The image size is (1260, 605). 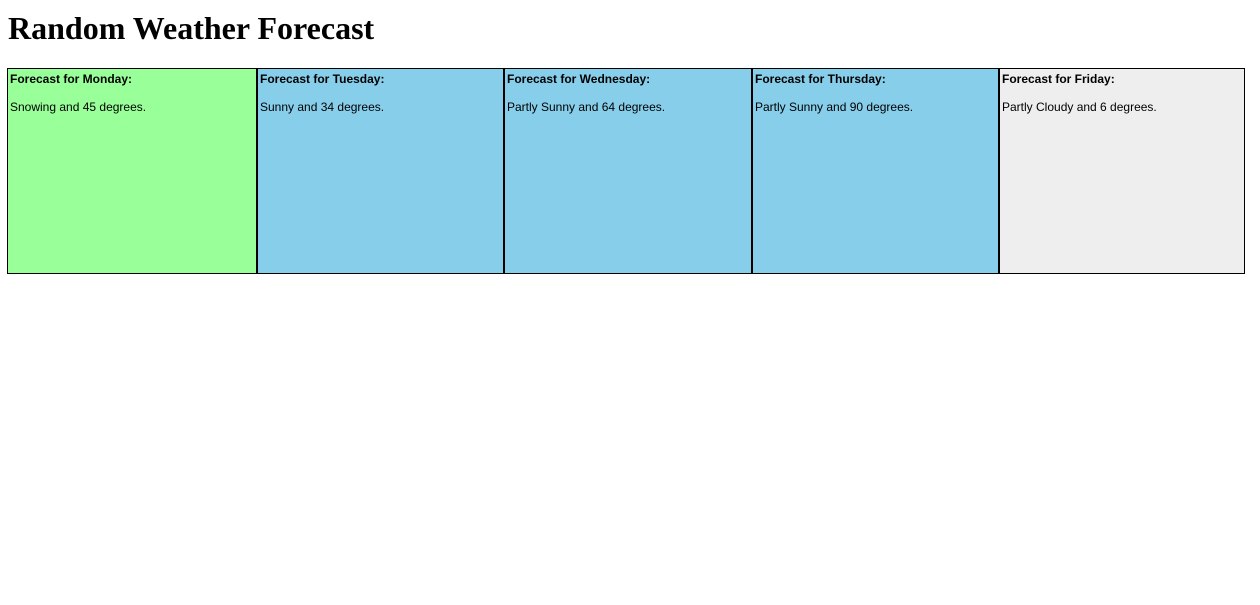 I want to click on forecast-title-monday: Forecast for Monday:, so click(x=71, y=79).